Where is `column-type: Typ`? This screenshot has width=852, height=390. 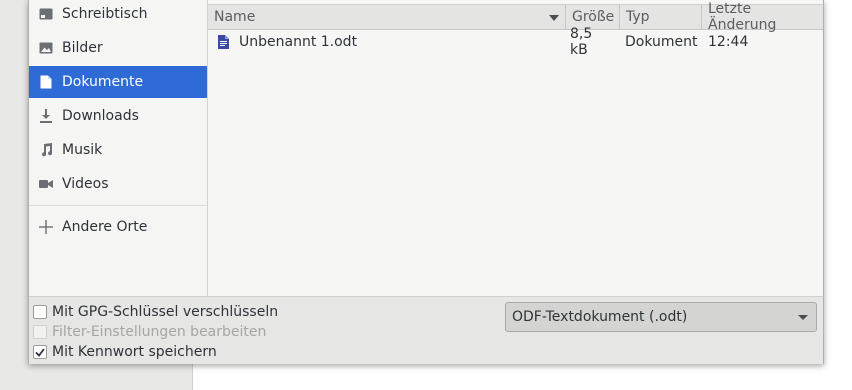
column-type: Typ is located at coordinates (660, 17).